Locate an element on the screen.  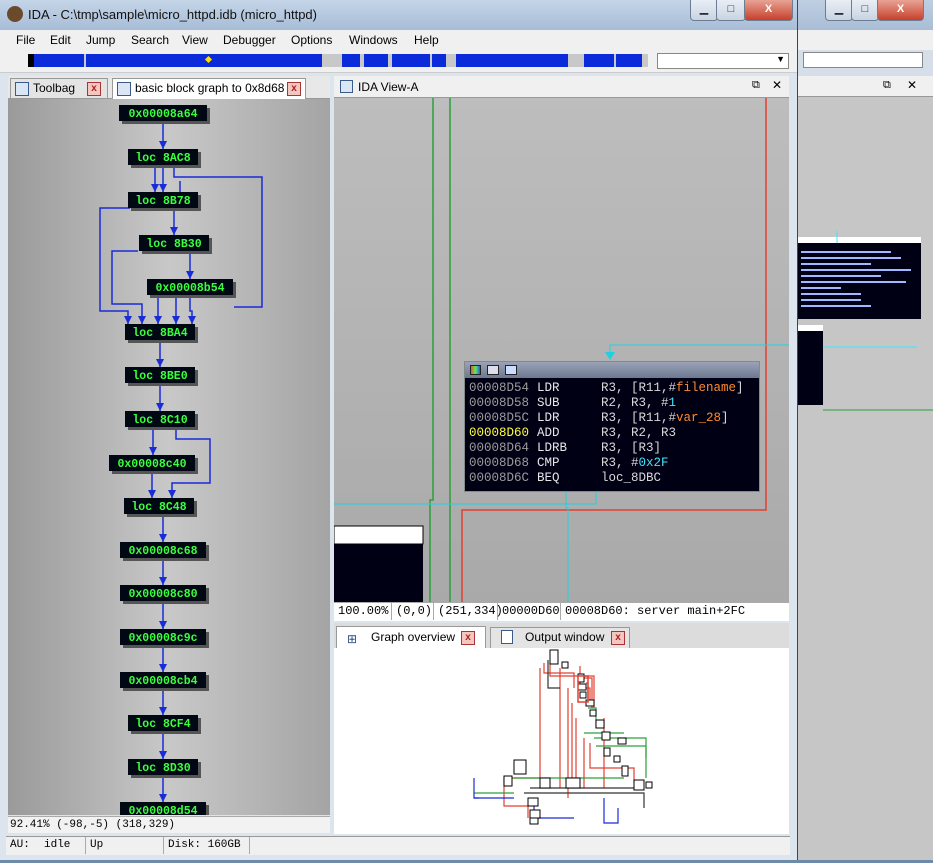
tab-toolbag-close-icon: x is located at coordinates (94, 89).